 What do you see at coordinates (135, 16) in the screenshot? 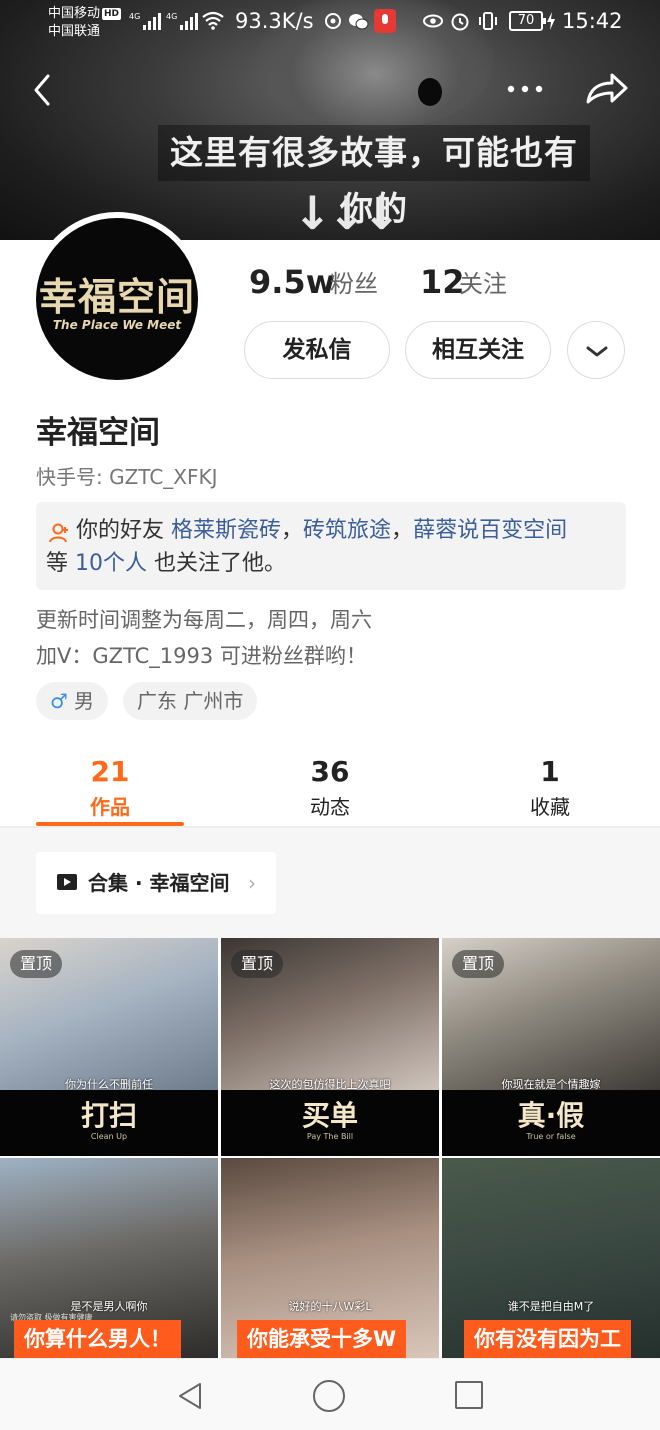
I see `signal-1-label: 4G` at bounding box center [135, 16].